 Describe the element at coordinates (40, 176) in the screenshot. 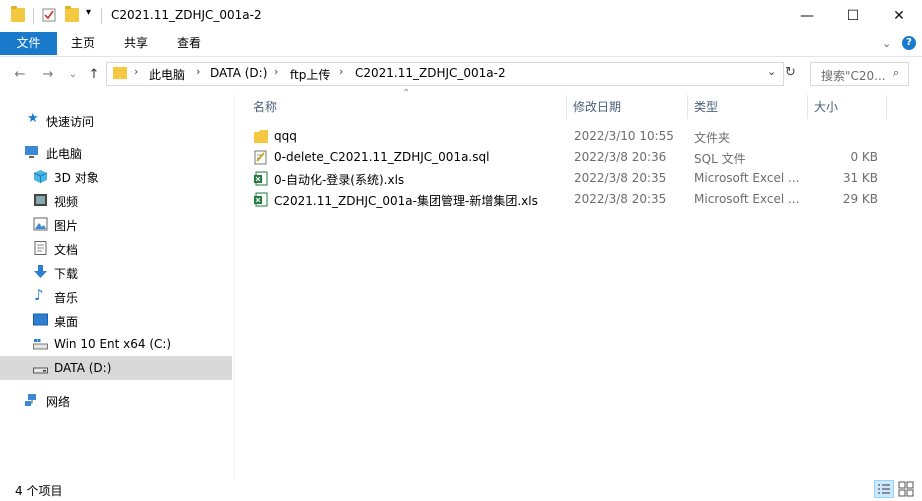

I see `cube-icon` at that location.